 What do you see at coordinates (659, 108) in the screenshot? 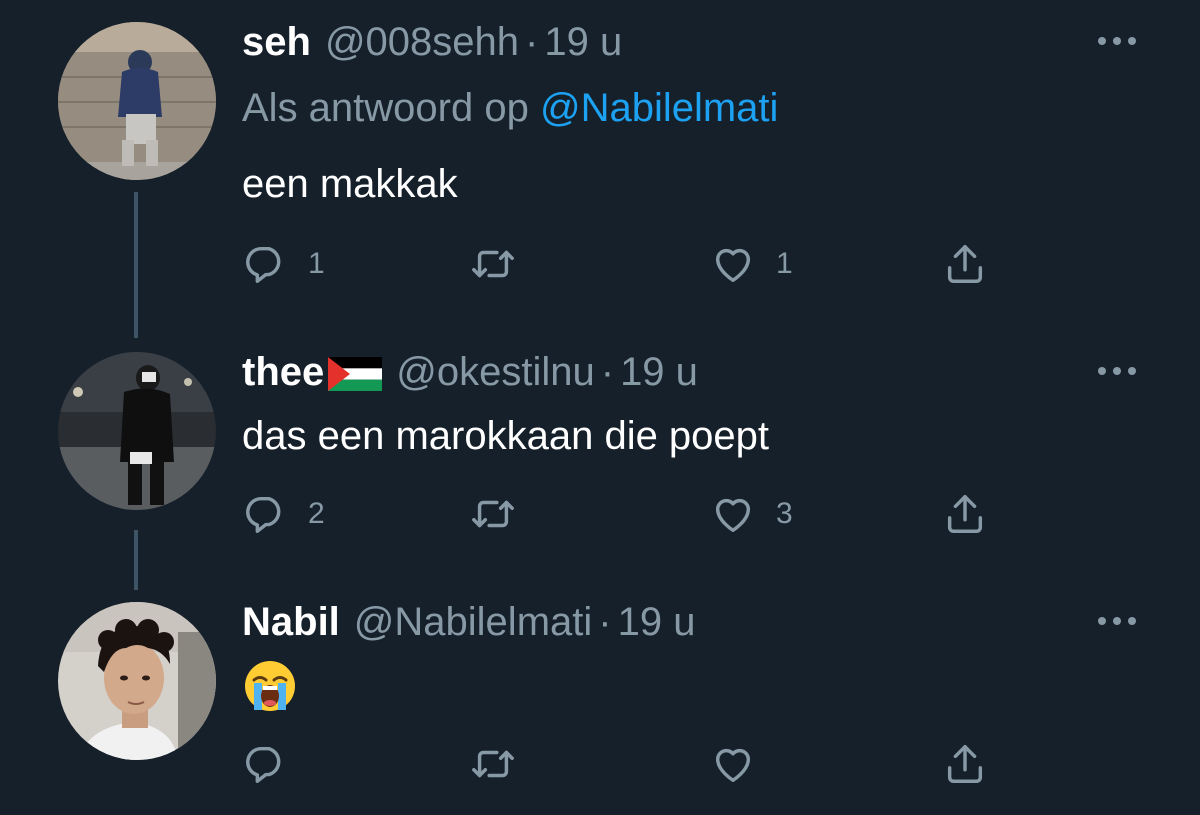
I see `reply-mention-link: @Nabilelmati` at bounding box center [659, 108].